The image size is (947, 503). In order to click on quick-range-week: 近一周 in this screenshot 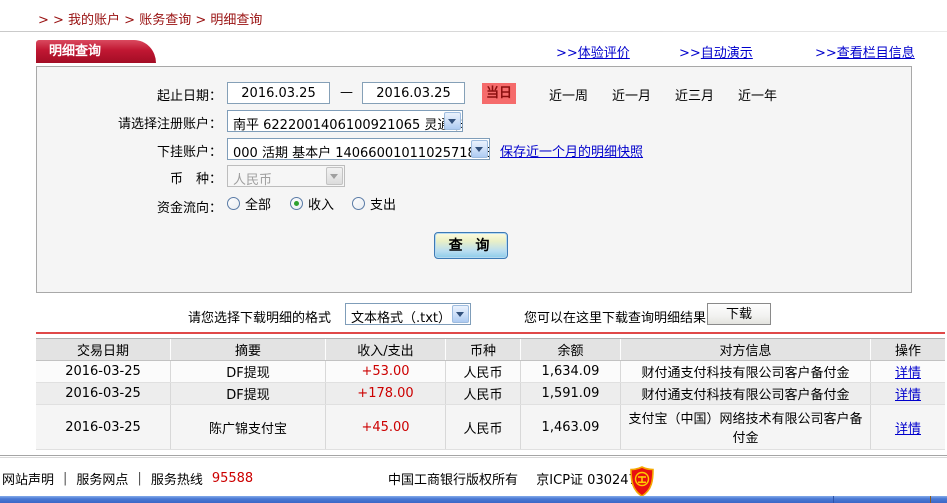, I will do `click(568, 94)`.